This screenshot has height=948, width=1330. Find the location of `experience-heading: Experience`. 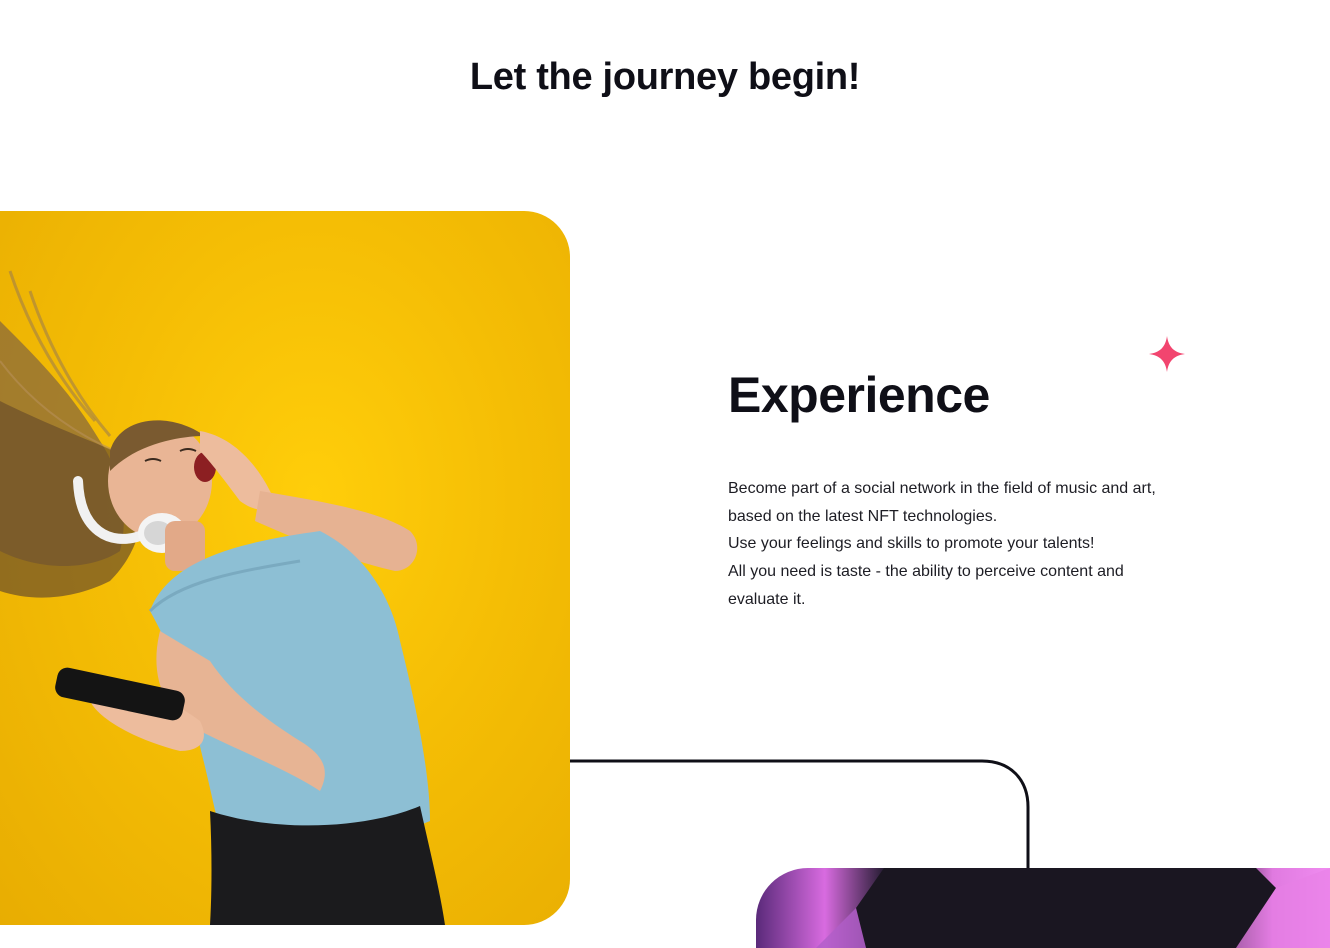

experience-heading: Experience is located at coordinates (859, 395).